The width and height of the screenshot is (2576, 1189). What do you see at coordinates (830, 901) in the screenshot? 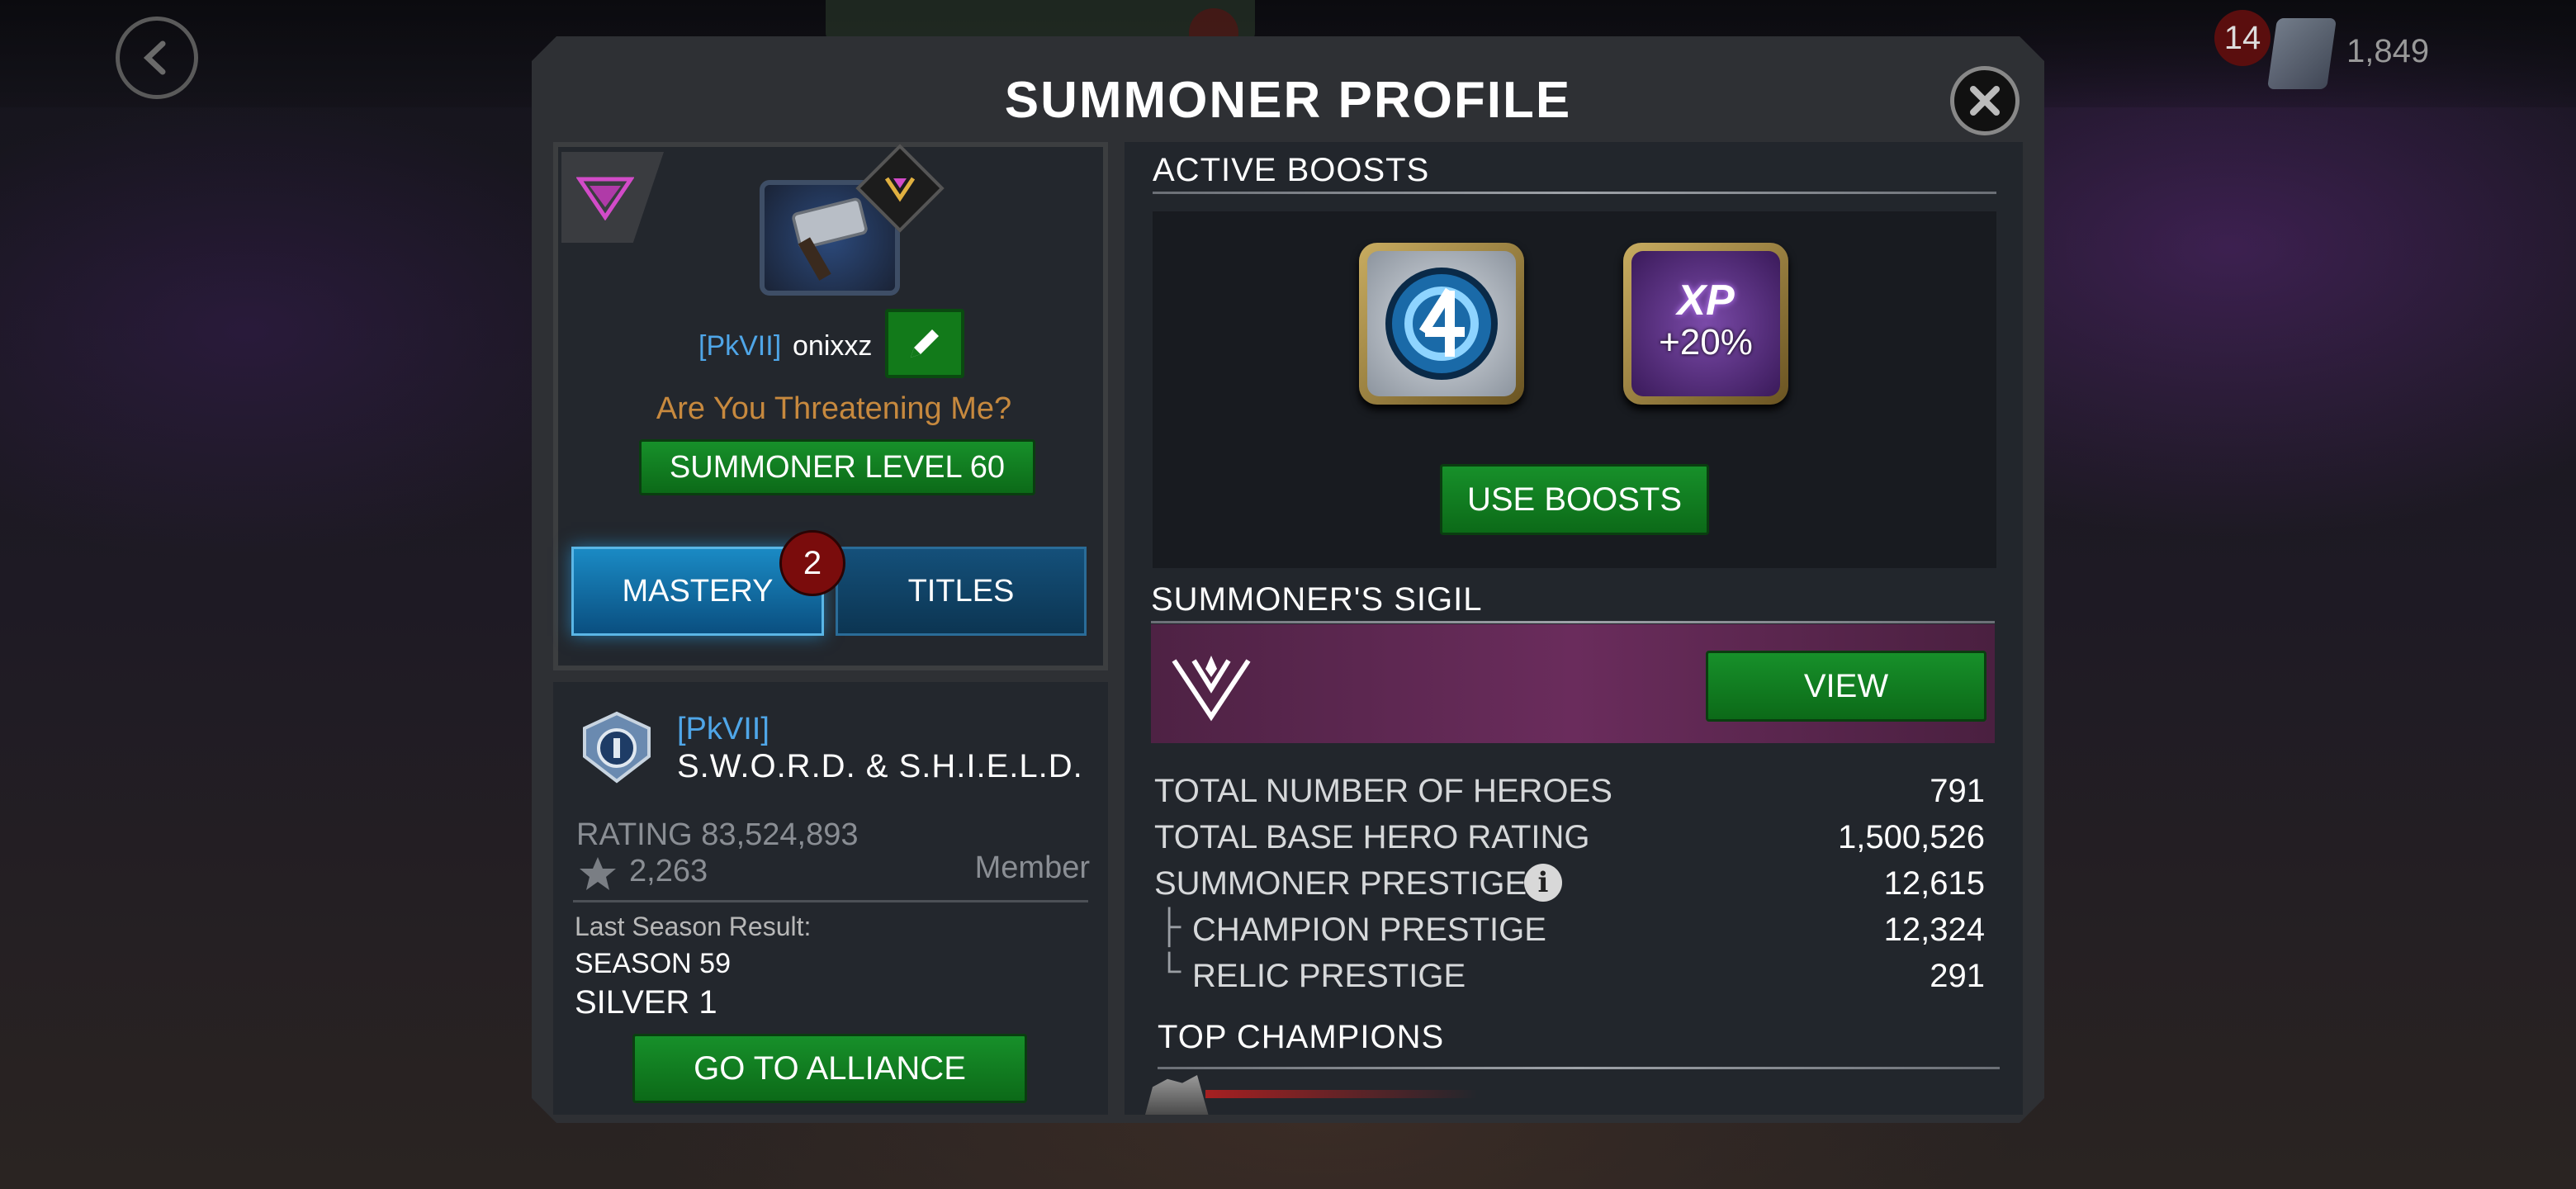
I see `divider` at bounding box center [830, 901].